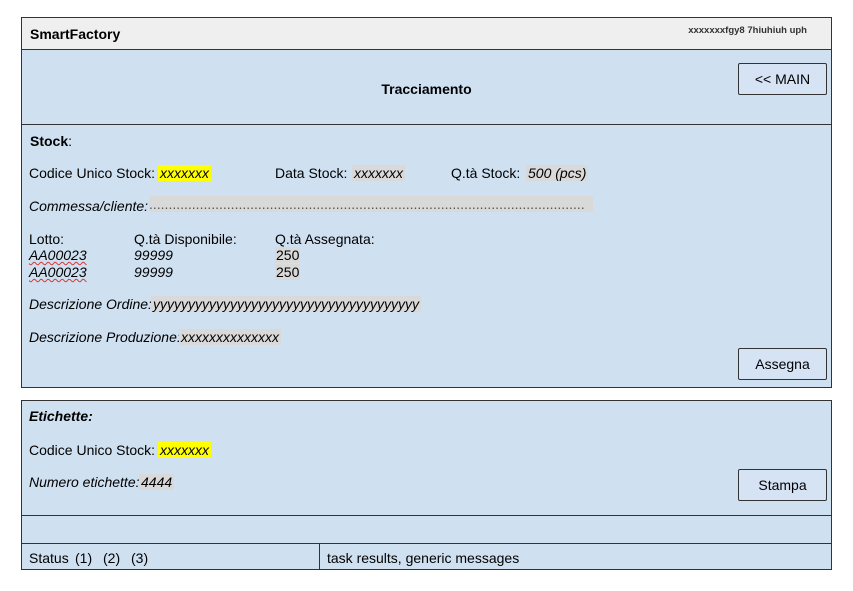 This screenshot has width=853, height=591. Describe the element at coordinates (111, 558) in the screenshot. I see `status-item-2: (2)` at that location.